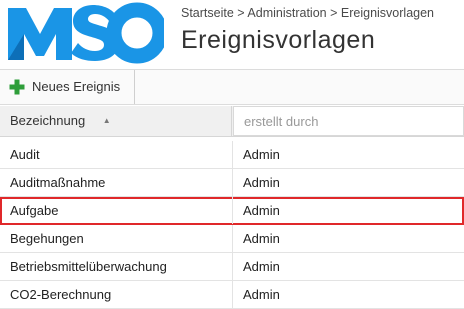 Image resolution: width=464 pixels, height=309 pixels. Describe the element at coordinates (58, 182) in the screenshot. I see `cell-bezeichnung: Auditmaßnahme` at that location.